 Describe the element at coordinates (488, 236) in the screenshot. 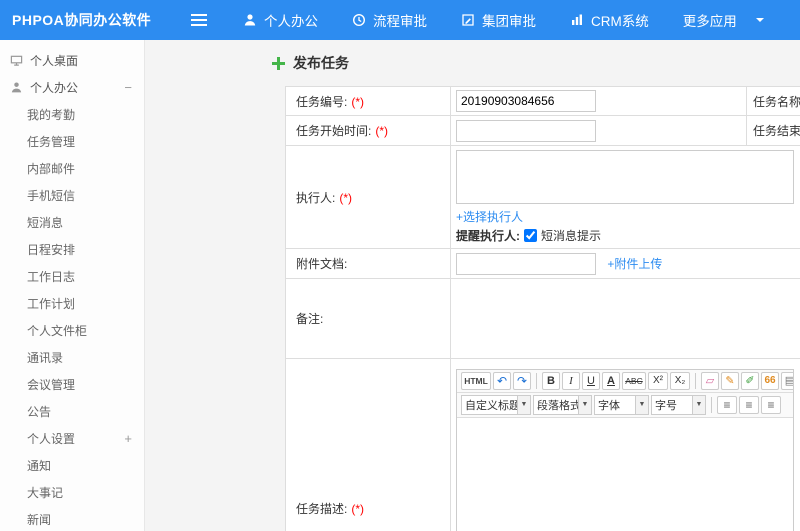

I see `remind-label: 提醒执行人:` at that location.